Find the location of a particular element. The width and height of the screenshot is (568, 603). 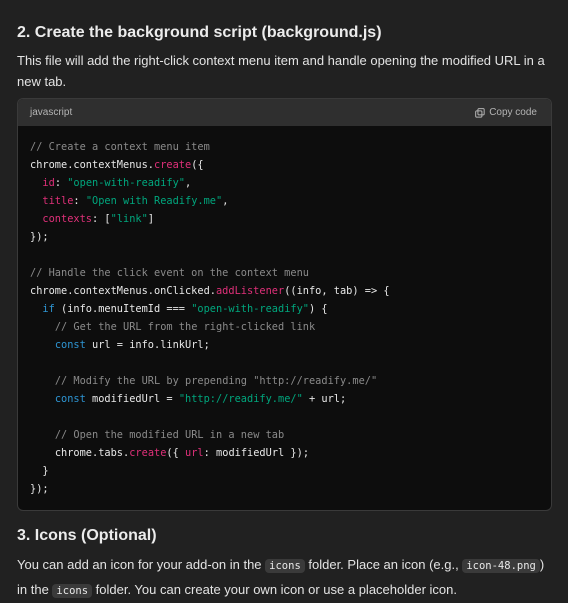

code-text: chrome.contextMenus. is located at coordinates (92, 165).